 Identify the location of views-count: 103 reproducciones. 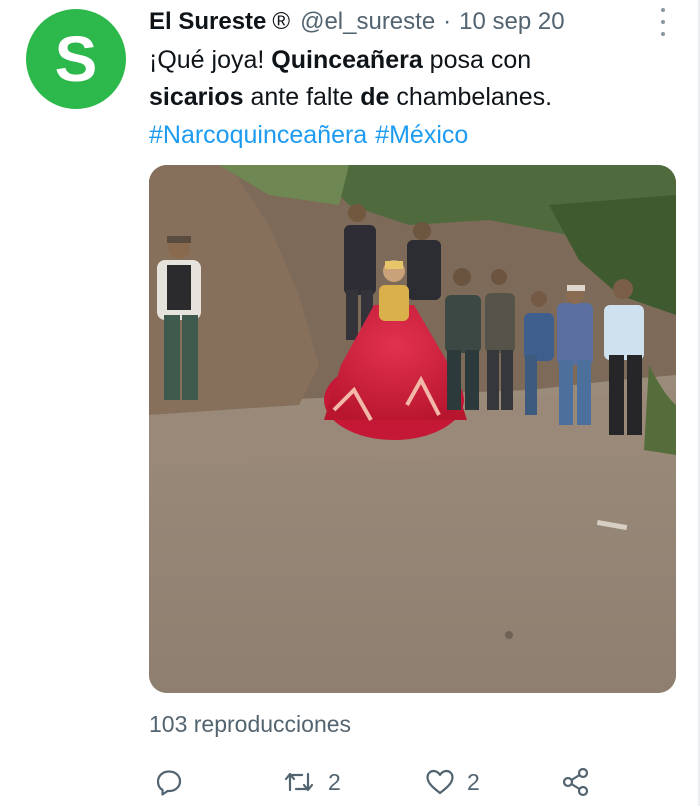
(250, 724).